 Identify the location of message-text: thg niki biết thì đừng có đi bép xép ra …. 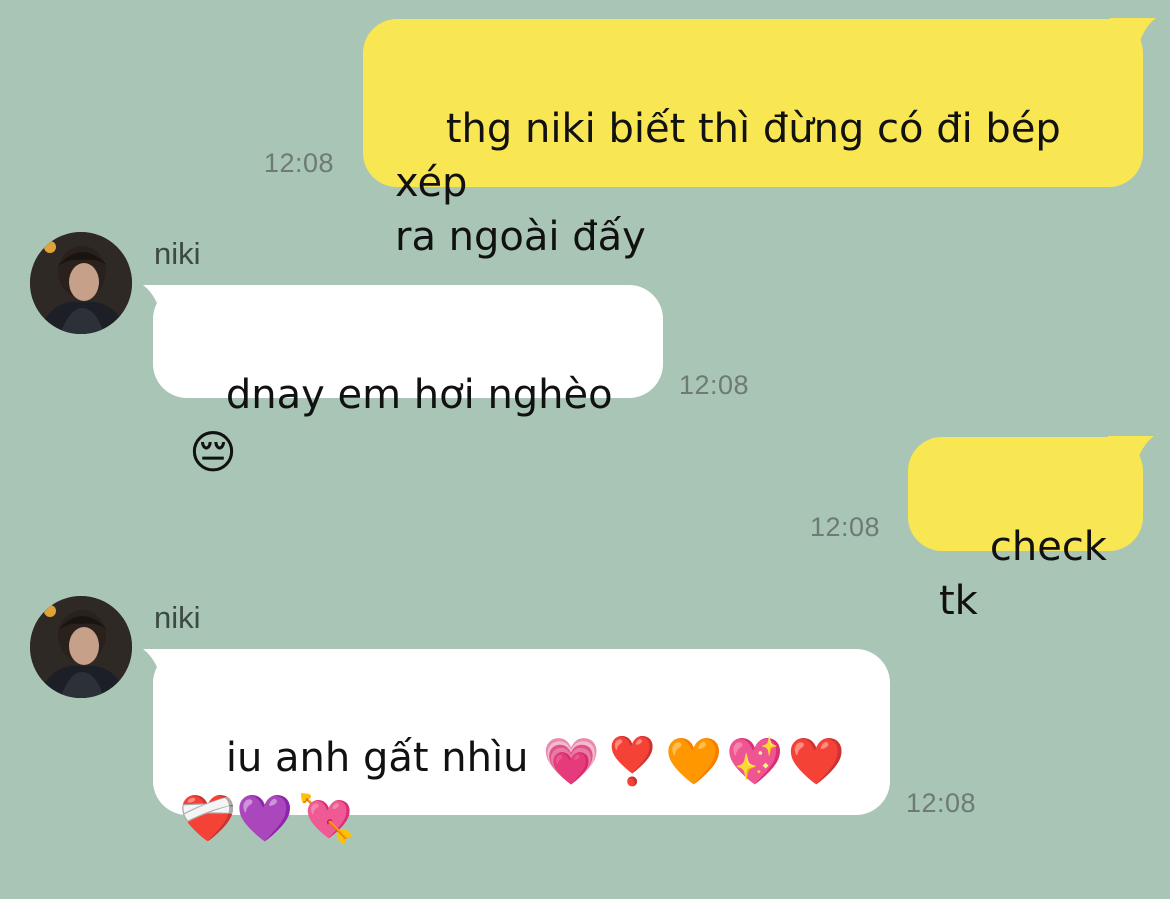
(728, 183).